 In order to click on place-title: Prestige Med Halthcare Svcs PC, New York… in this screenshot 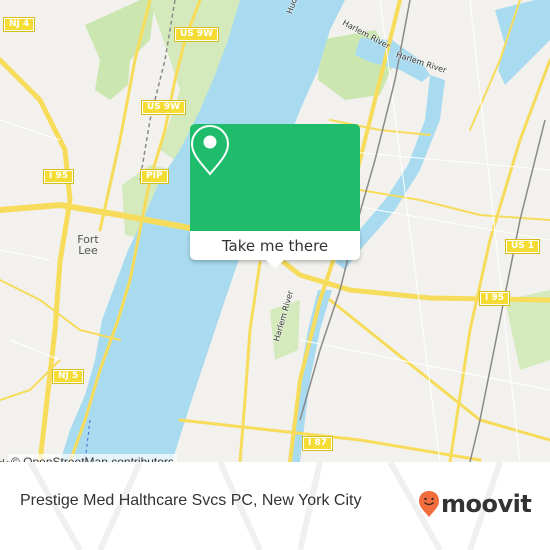, I will do `click(191, 500)`.